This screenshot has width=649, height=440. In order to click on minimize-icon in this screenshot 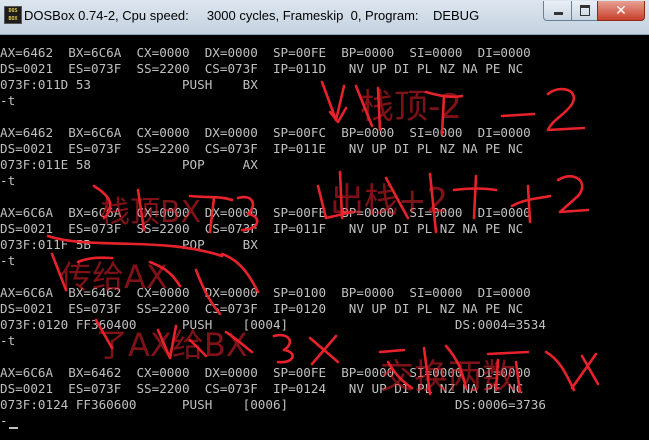, I will do `click(558, 13)`.